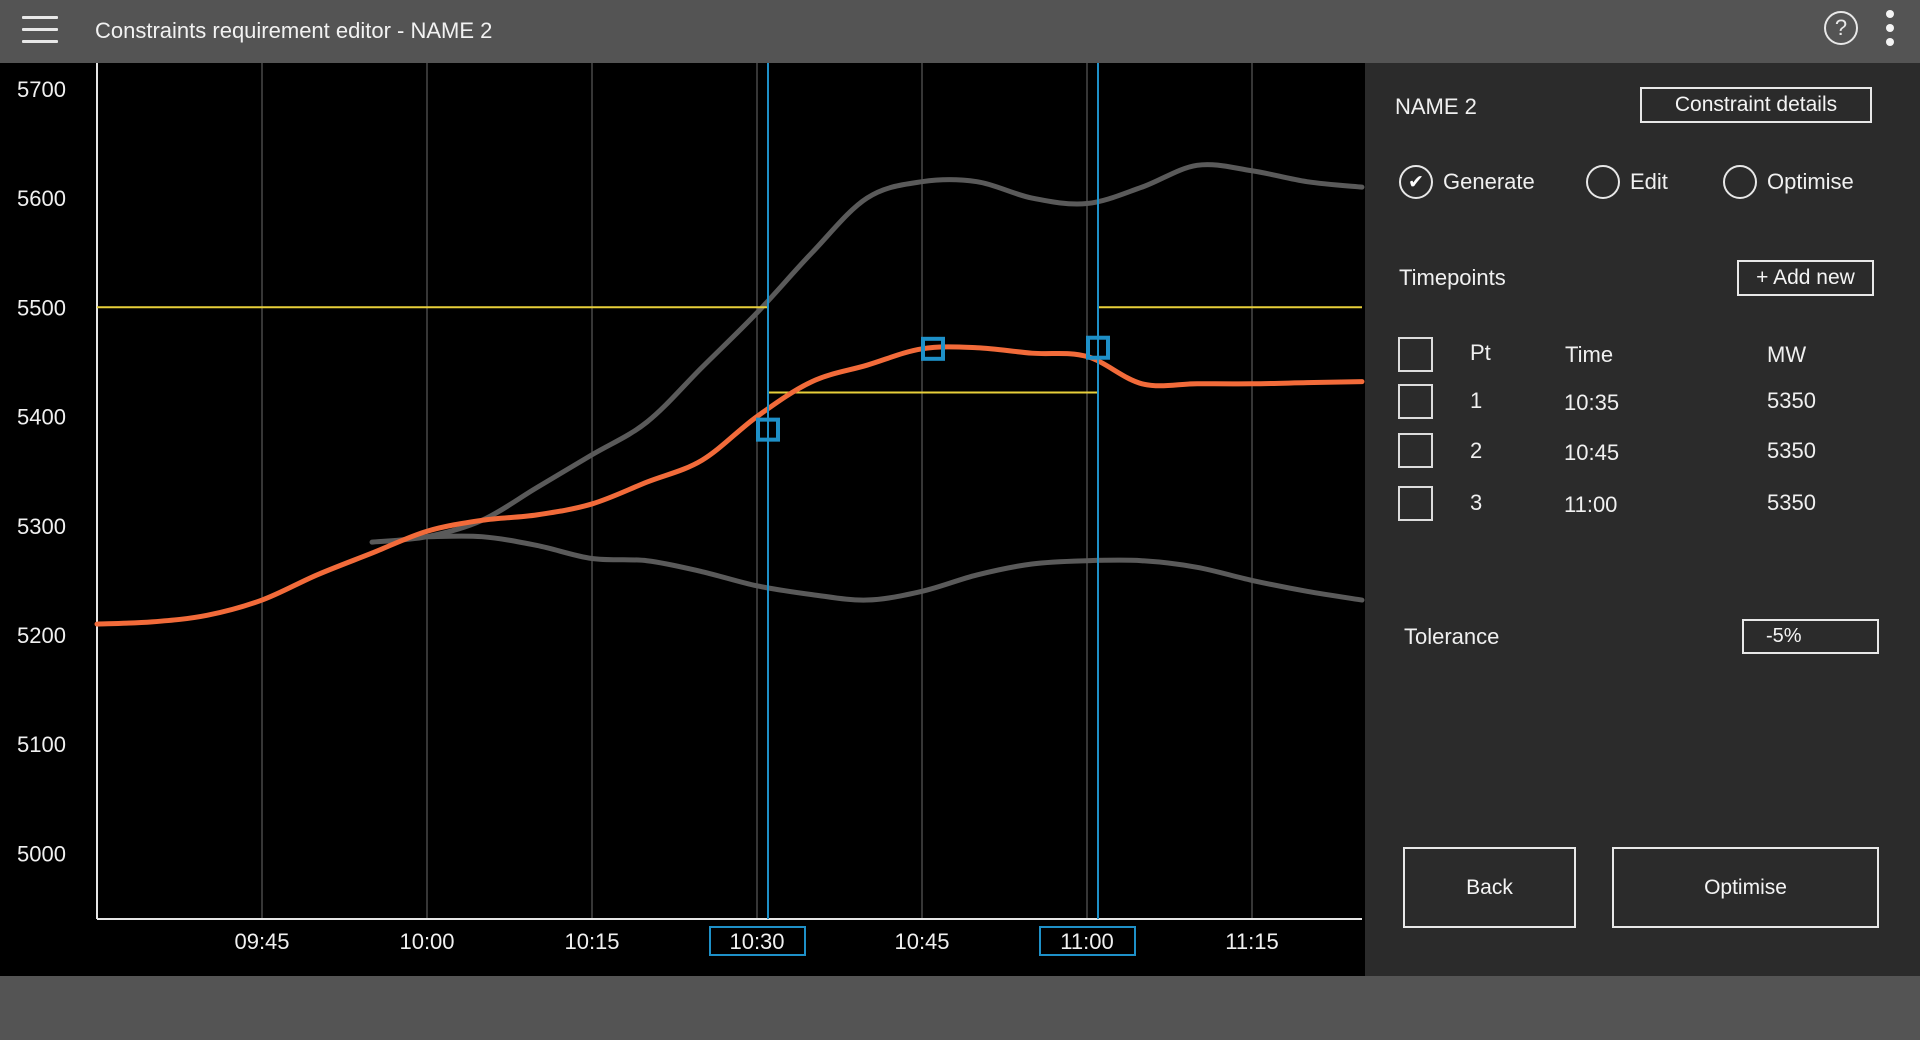 The width and height of the screenshot is (1920, 1040). What do you see at coordinates (41, 744) in the screenshot?
I see `y-tick-label: 5100` at bounding box center [41, 744].